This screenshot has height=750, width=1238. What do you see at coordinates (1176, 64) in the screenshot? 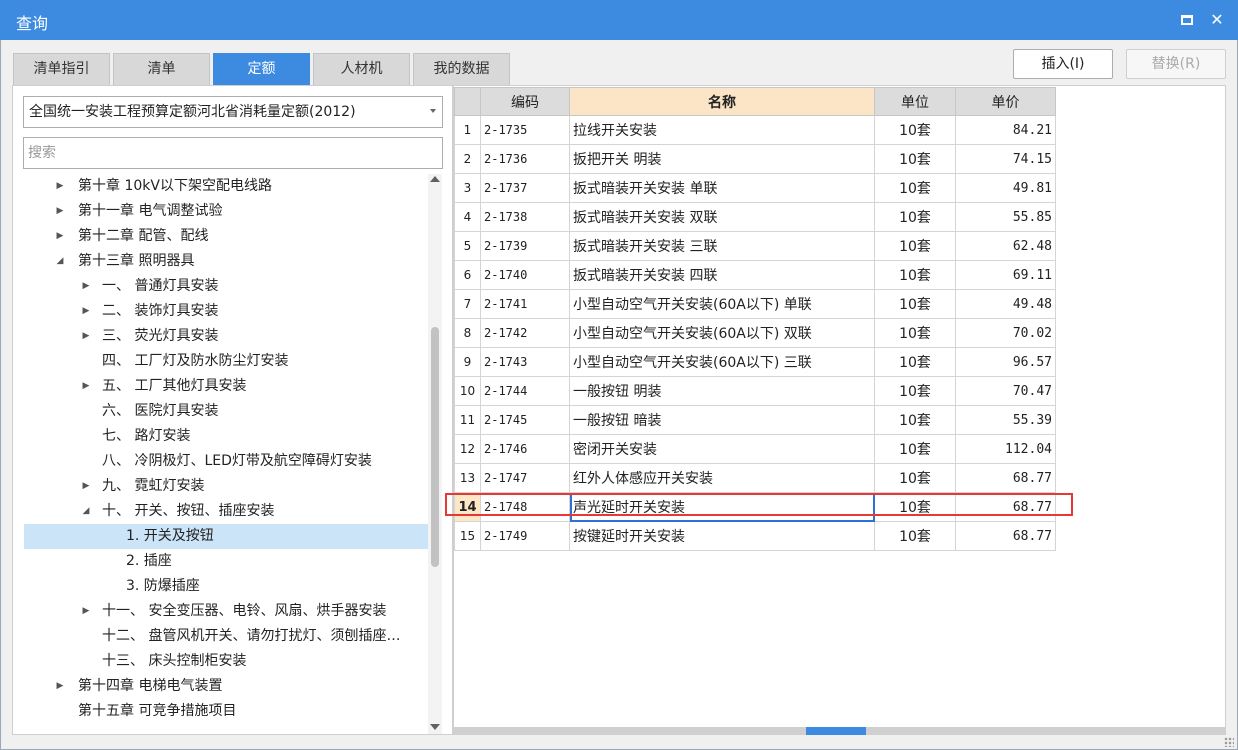
I see `replace-button: 替换(R)` at bounding box center [1176, 64].